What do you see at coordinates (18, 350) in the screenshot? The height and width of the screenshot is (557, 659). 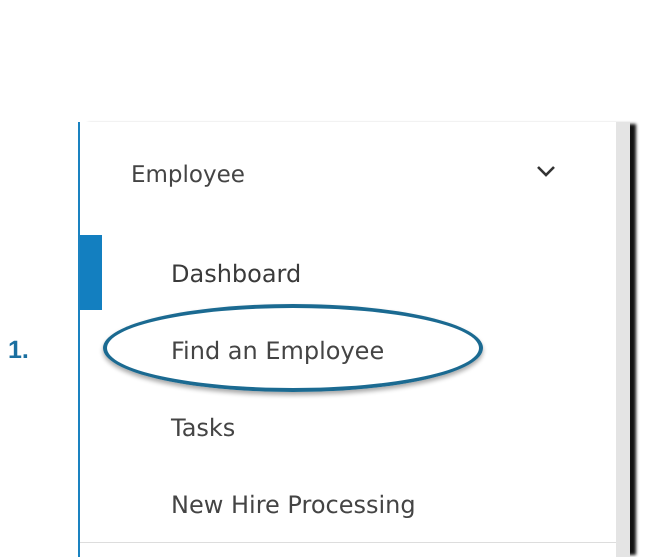 I see `step-number: 1.` at bounding box center [18, 350].